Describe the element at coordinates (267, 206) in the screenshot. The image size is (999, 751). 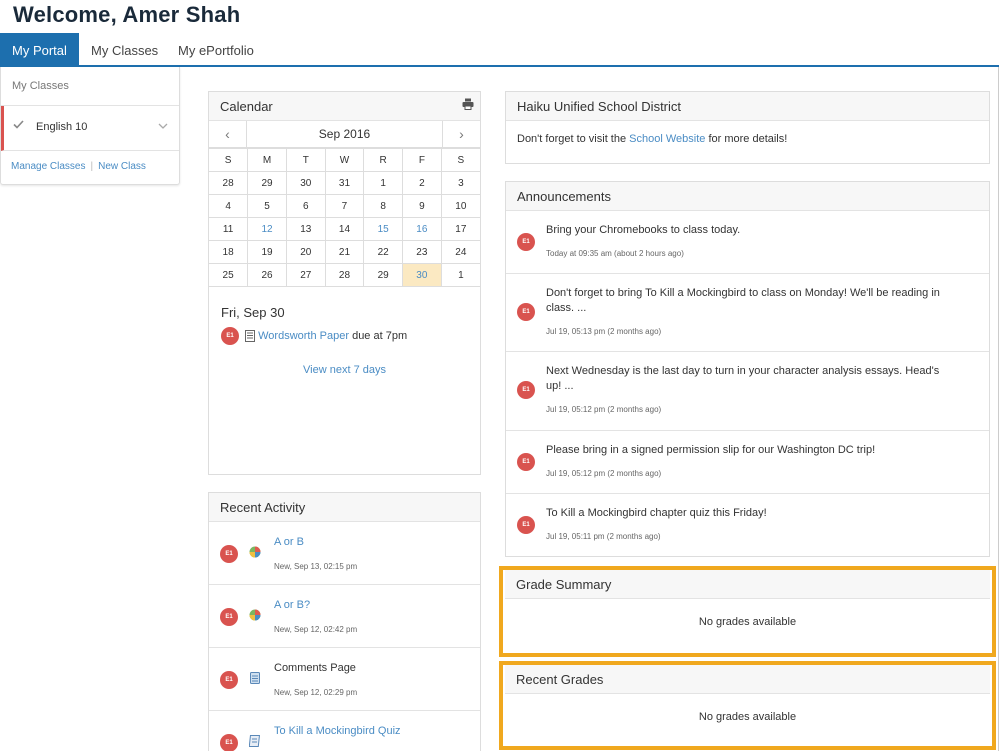
I see `calendar-day: 5` at that location.